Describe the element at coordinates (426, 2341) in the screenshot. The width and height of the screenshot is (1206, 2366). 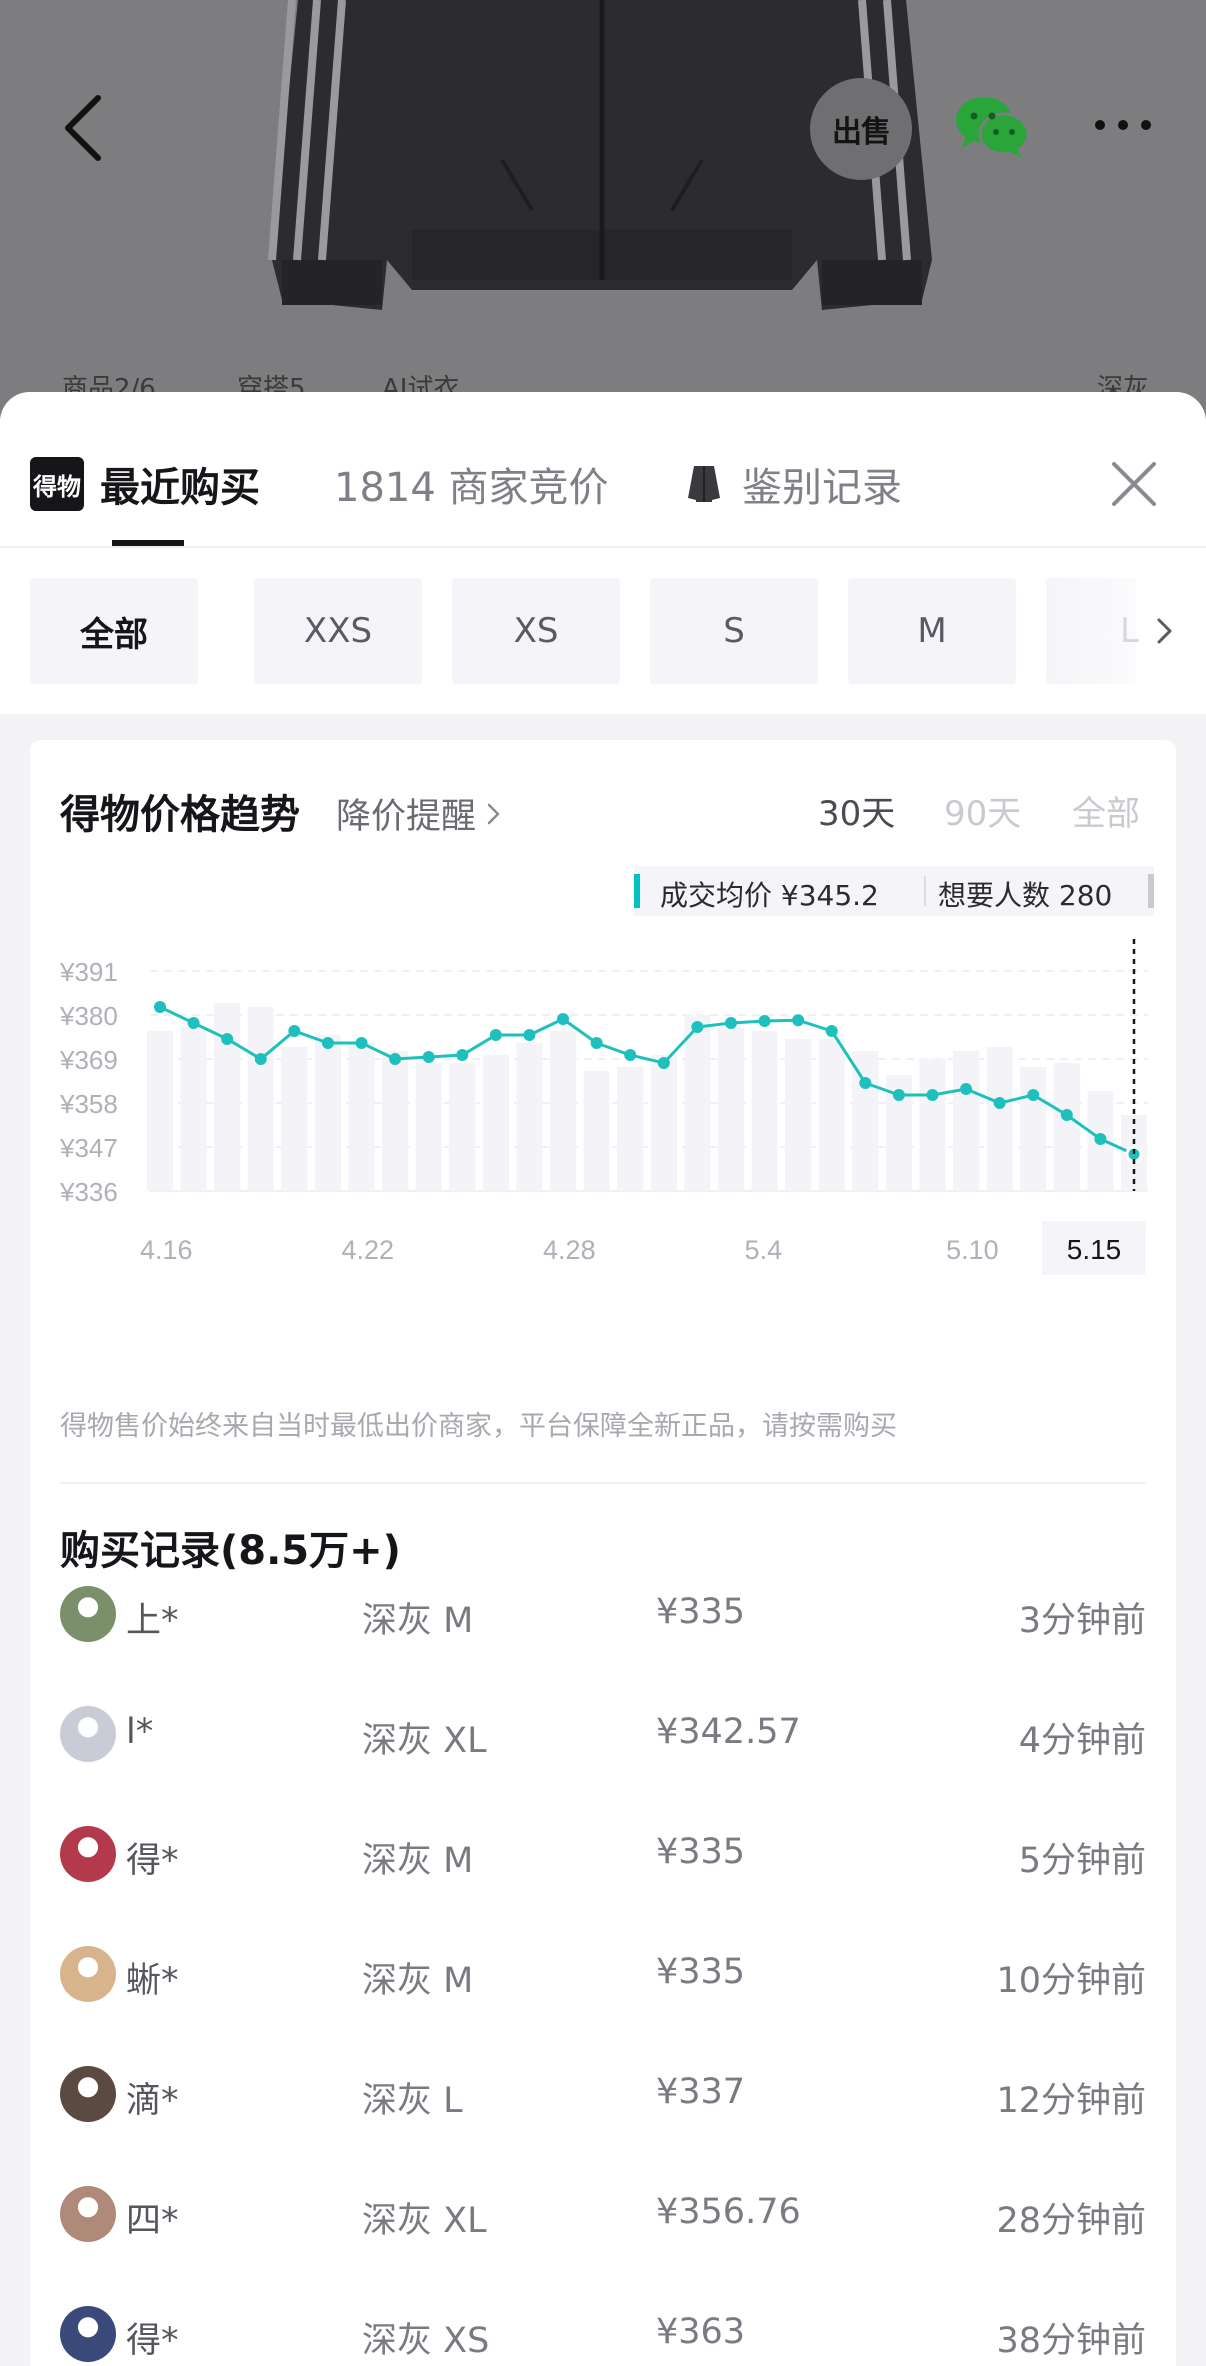
I see `purchase-spec: 深灰 XS` at that location.